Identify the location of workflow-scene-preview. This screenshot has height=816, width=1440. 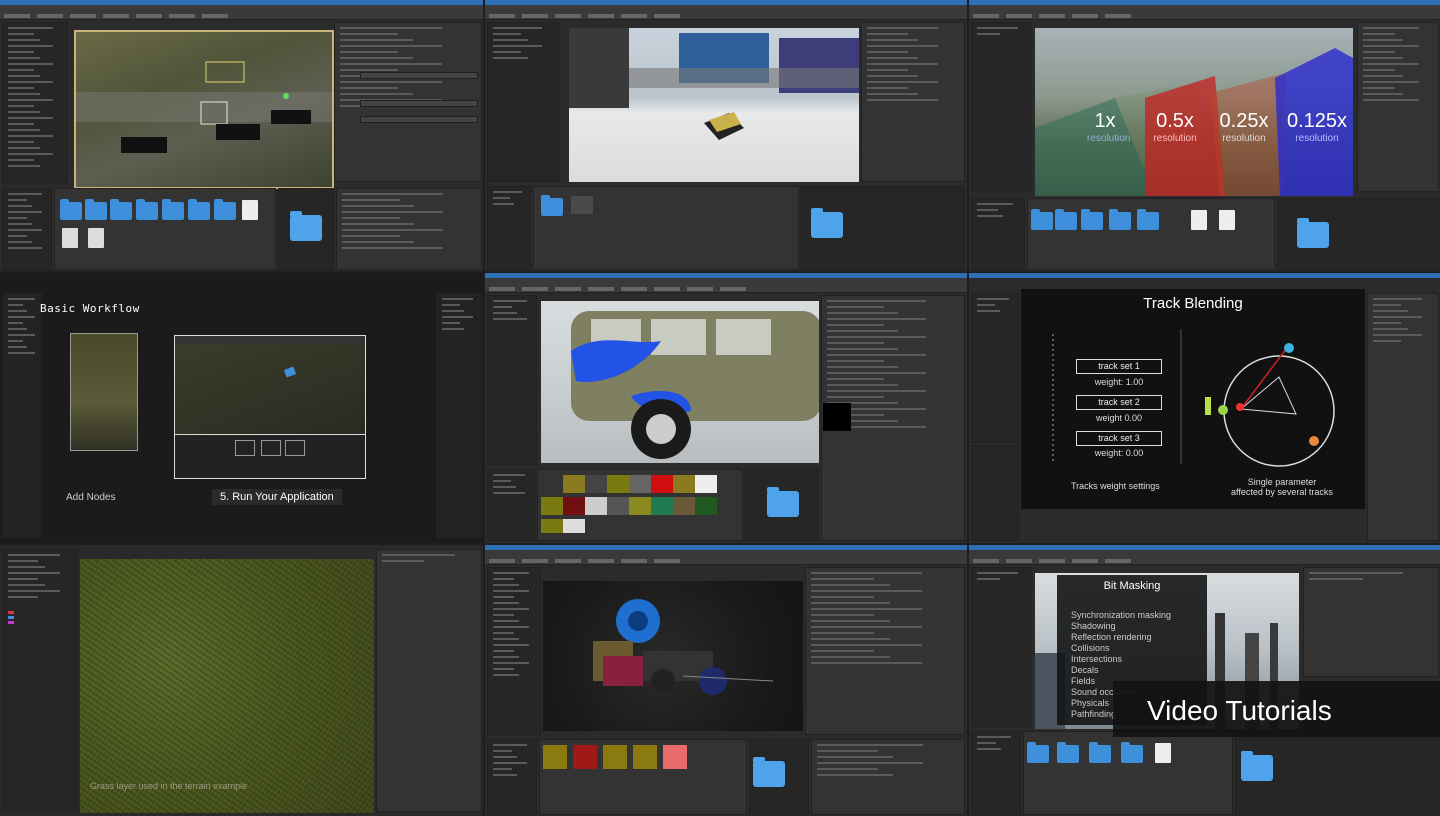
(104, 392).